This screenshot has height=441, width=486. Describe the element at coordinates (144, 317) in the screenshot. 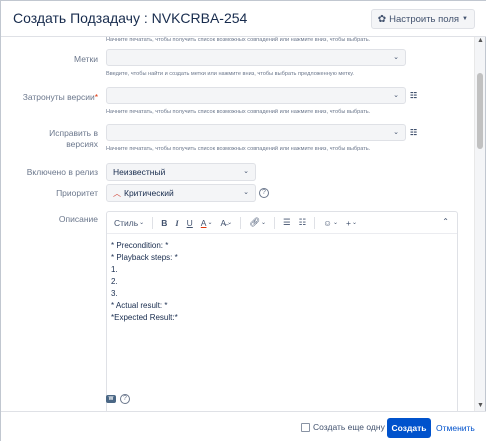

I see `description-line: *Expected Result:*` at that location.